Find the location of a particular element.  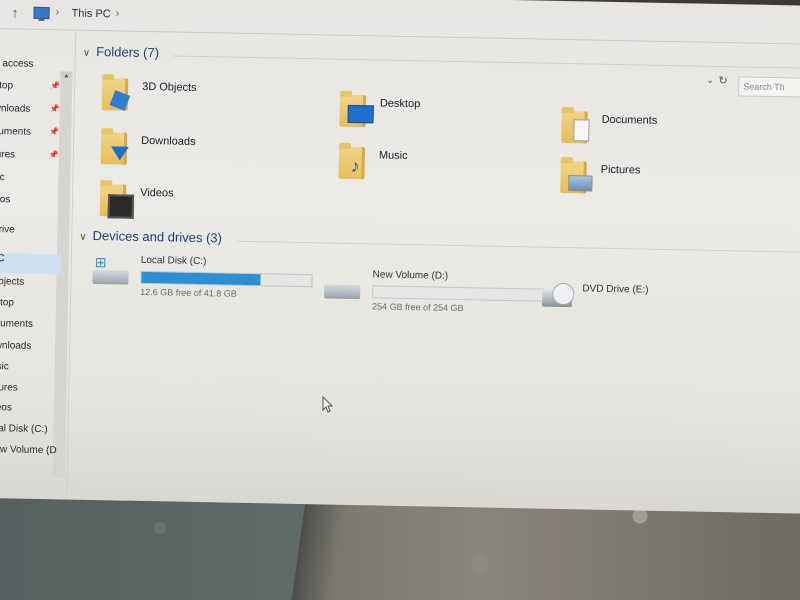

devices-section-title: Devices and drives (3) is located at coordinates (157, 236).